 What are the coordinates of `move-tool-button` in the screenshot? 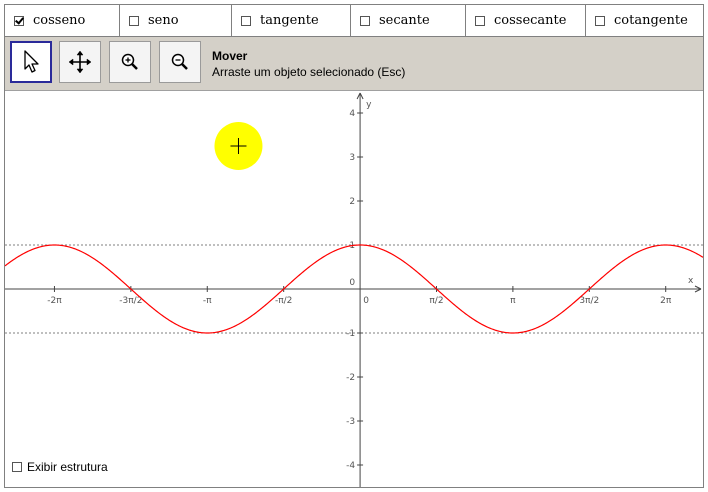 It's located at (31, 62).